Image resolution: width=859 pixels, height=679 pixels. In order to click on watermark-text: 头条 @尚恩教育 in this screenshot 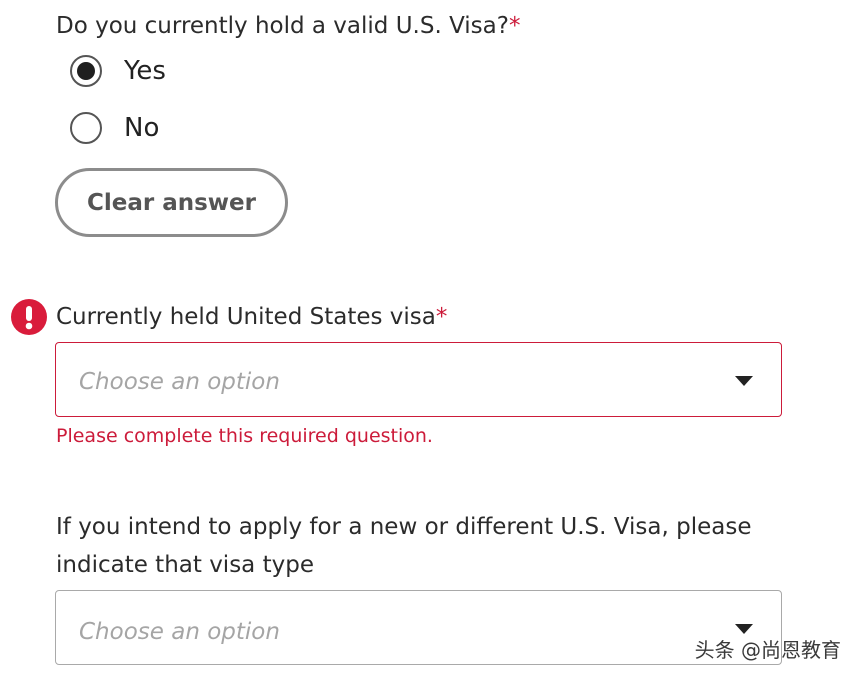, I will do `click(767, 650)`.